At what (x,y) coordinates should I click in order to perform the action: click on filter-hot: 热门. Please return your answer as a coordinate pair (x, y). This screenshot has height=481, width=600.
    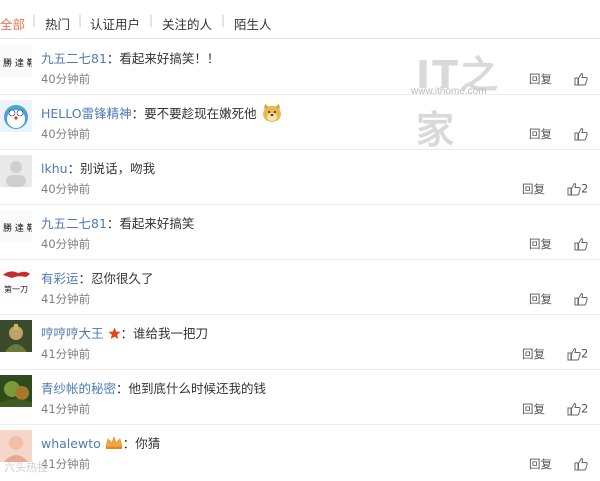
    Looking at the image, I should click on (57, 23).